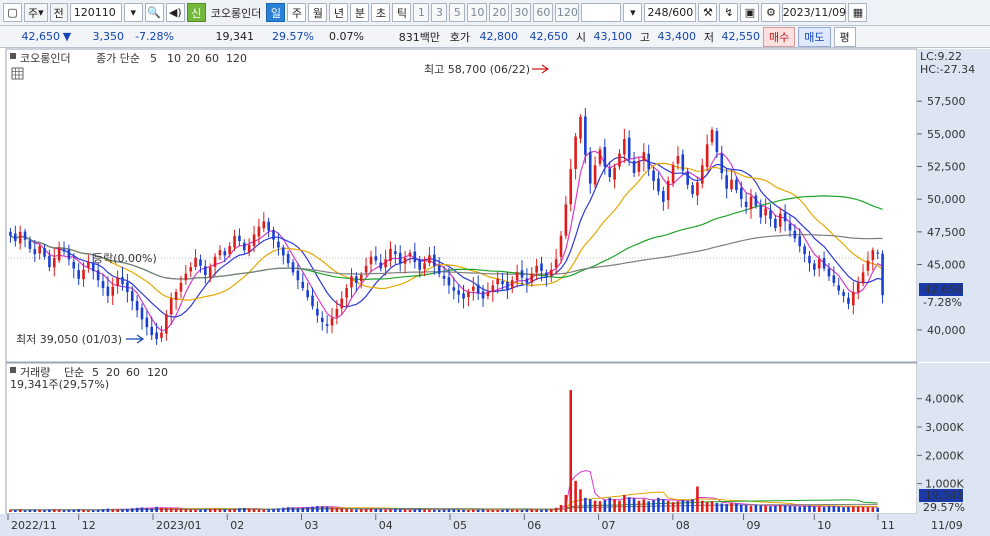  I want to click on legend-ma120: 120, so click(236, 58).